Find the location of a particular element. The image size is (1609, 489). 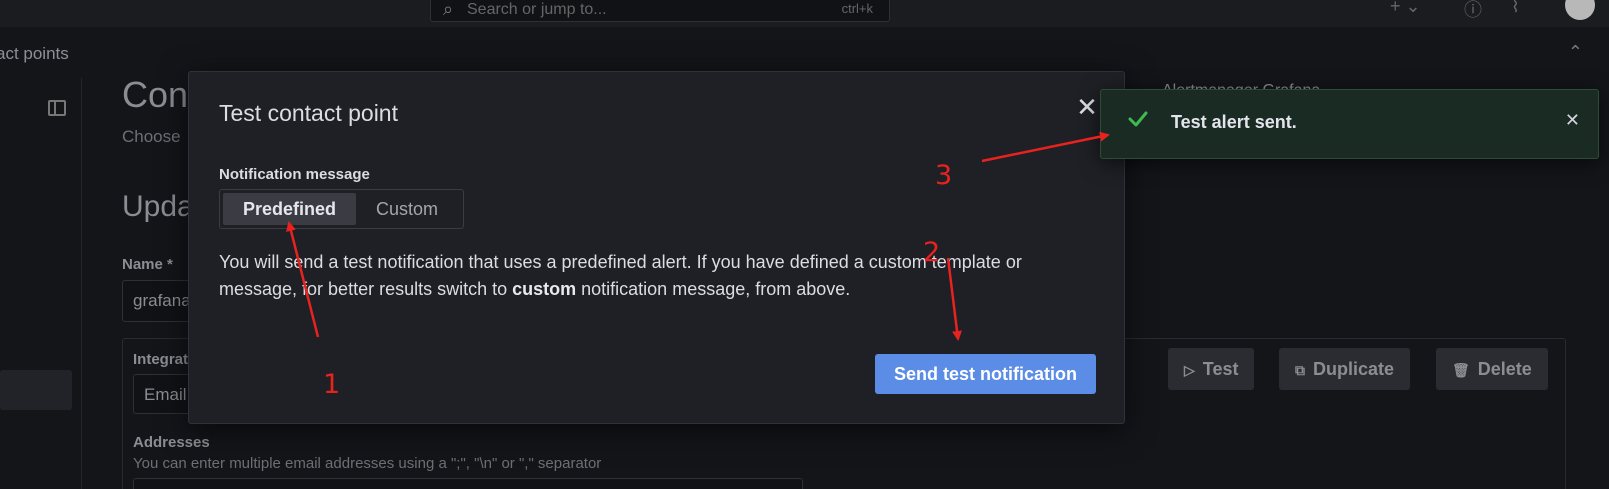

notification-message-toggle: Predefined Custom is located at coordinates (341, 209).